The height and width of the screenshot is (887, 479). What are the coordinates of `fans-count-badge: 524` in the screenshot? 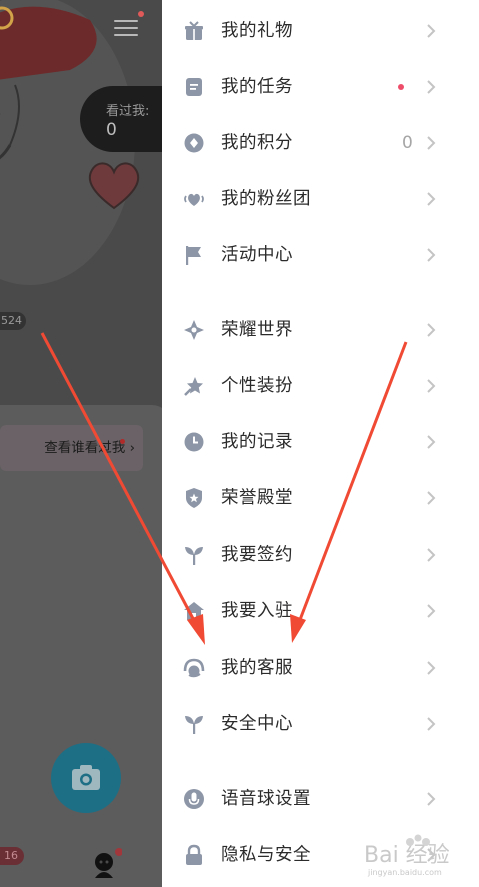 It's located at (13, 321).